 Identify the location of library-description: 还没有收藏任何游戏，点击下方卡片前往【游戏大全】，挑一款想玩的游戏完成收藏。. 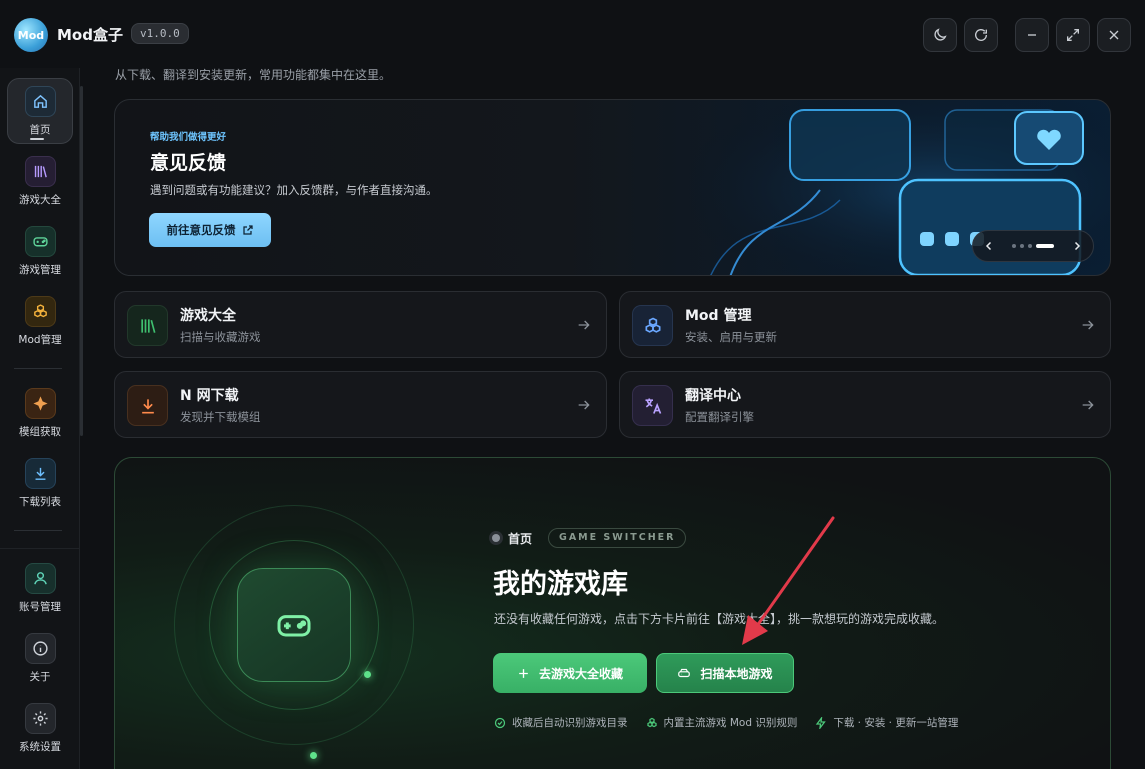
(719, 619).